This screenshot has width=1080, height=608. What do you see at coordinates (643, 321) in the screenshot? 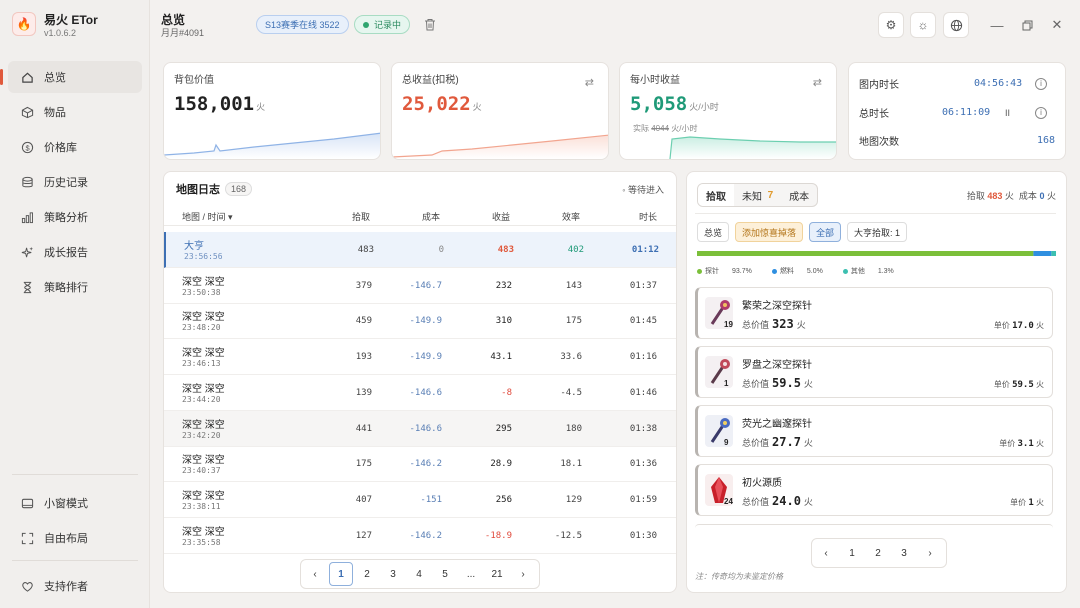
I see `duration-cell: 01:45` at bounding box center [643, 321].